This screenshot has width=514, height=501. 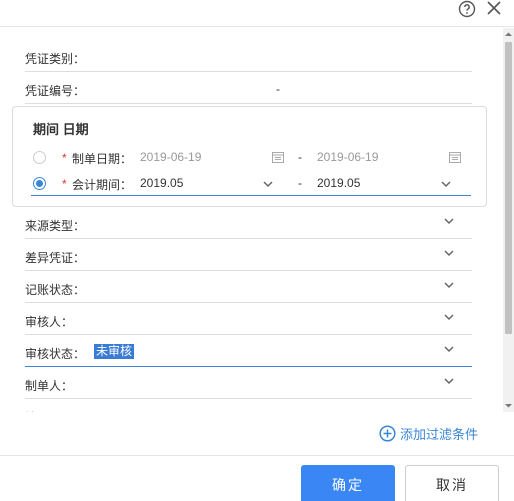 What do you see at coordinates (55, 354) in the screenshot?
I see `review-status-label: 审核状态：` at bounding box center [55, 354].